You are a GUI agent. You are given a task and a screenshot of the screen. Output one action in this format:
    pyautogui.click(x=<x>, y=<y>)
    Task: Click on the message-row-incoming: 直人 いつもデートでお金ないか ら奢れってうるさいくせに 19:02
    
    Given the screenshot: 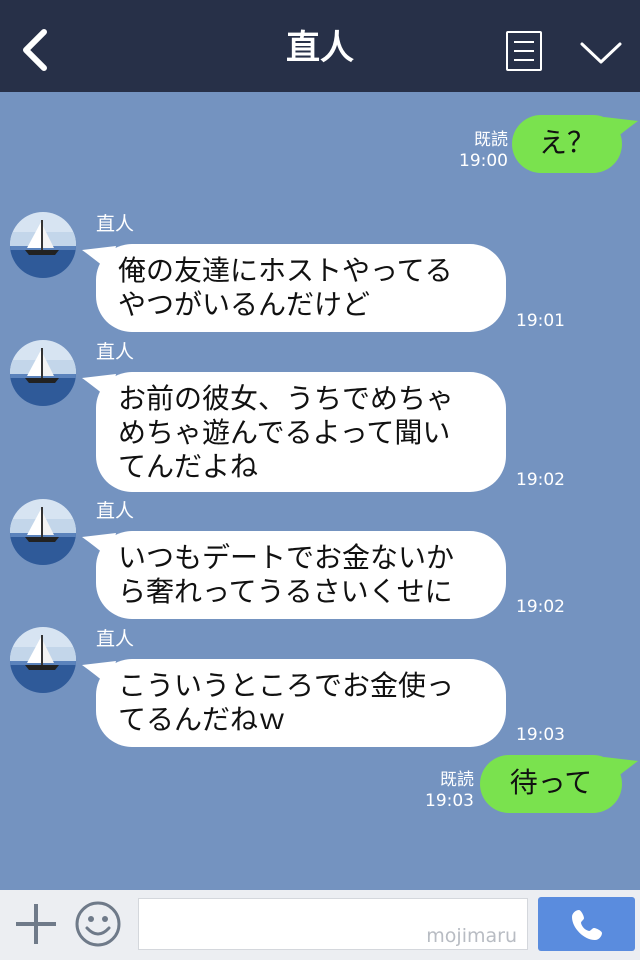 What is the action you would take?
    pyautogui.click(x=320, y=561)
    